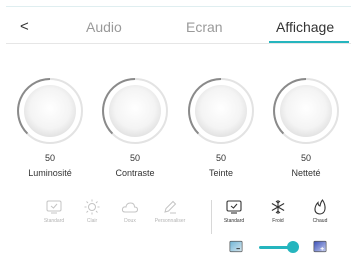  I want to click on mode-label: Standard, so click(234, 221).